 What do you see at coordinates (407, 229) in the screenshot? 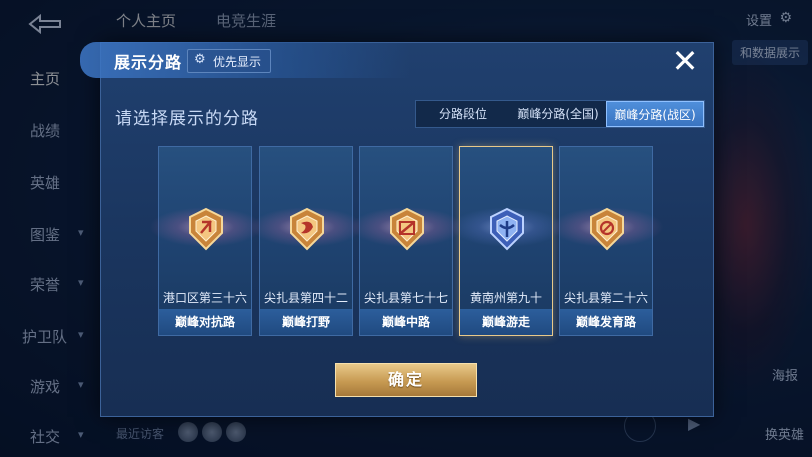
I see `mid-lane-badge-icon` at bounding box center [407, 229].